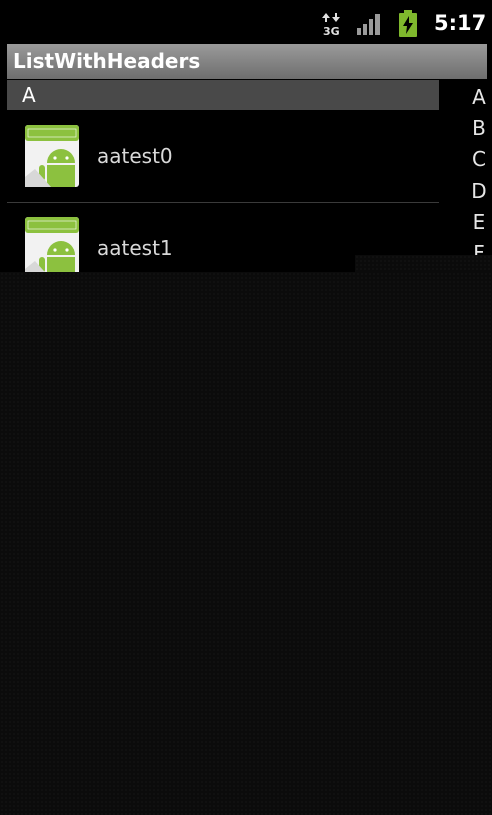 The image size is (492, 815). I want to click on index-letter-e: E, so click(465, 222).